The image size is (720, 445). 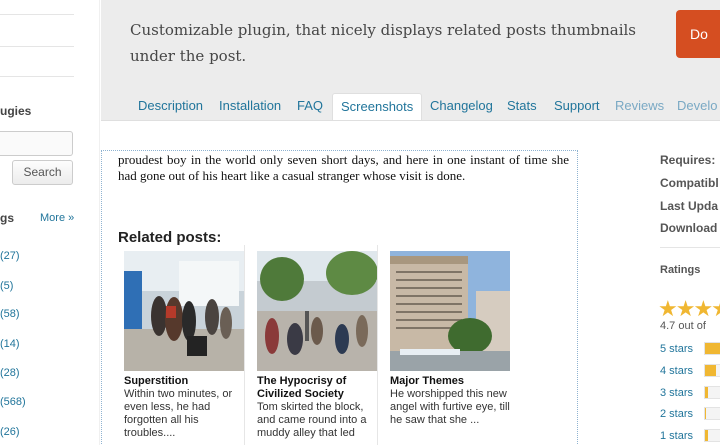 I want to click on search-button: Search, so click(x=42, y=172).